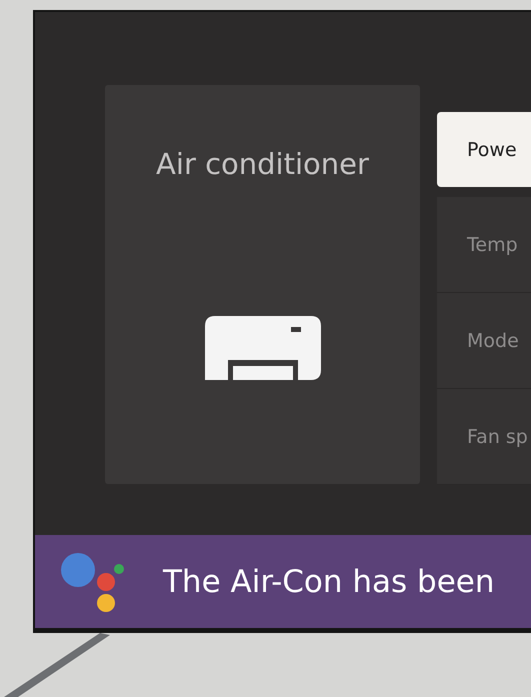  I want to click on menu-item: Fan sp, so click(484, 437).